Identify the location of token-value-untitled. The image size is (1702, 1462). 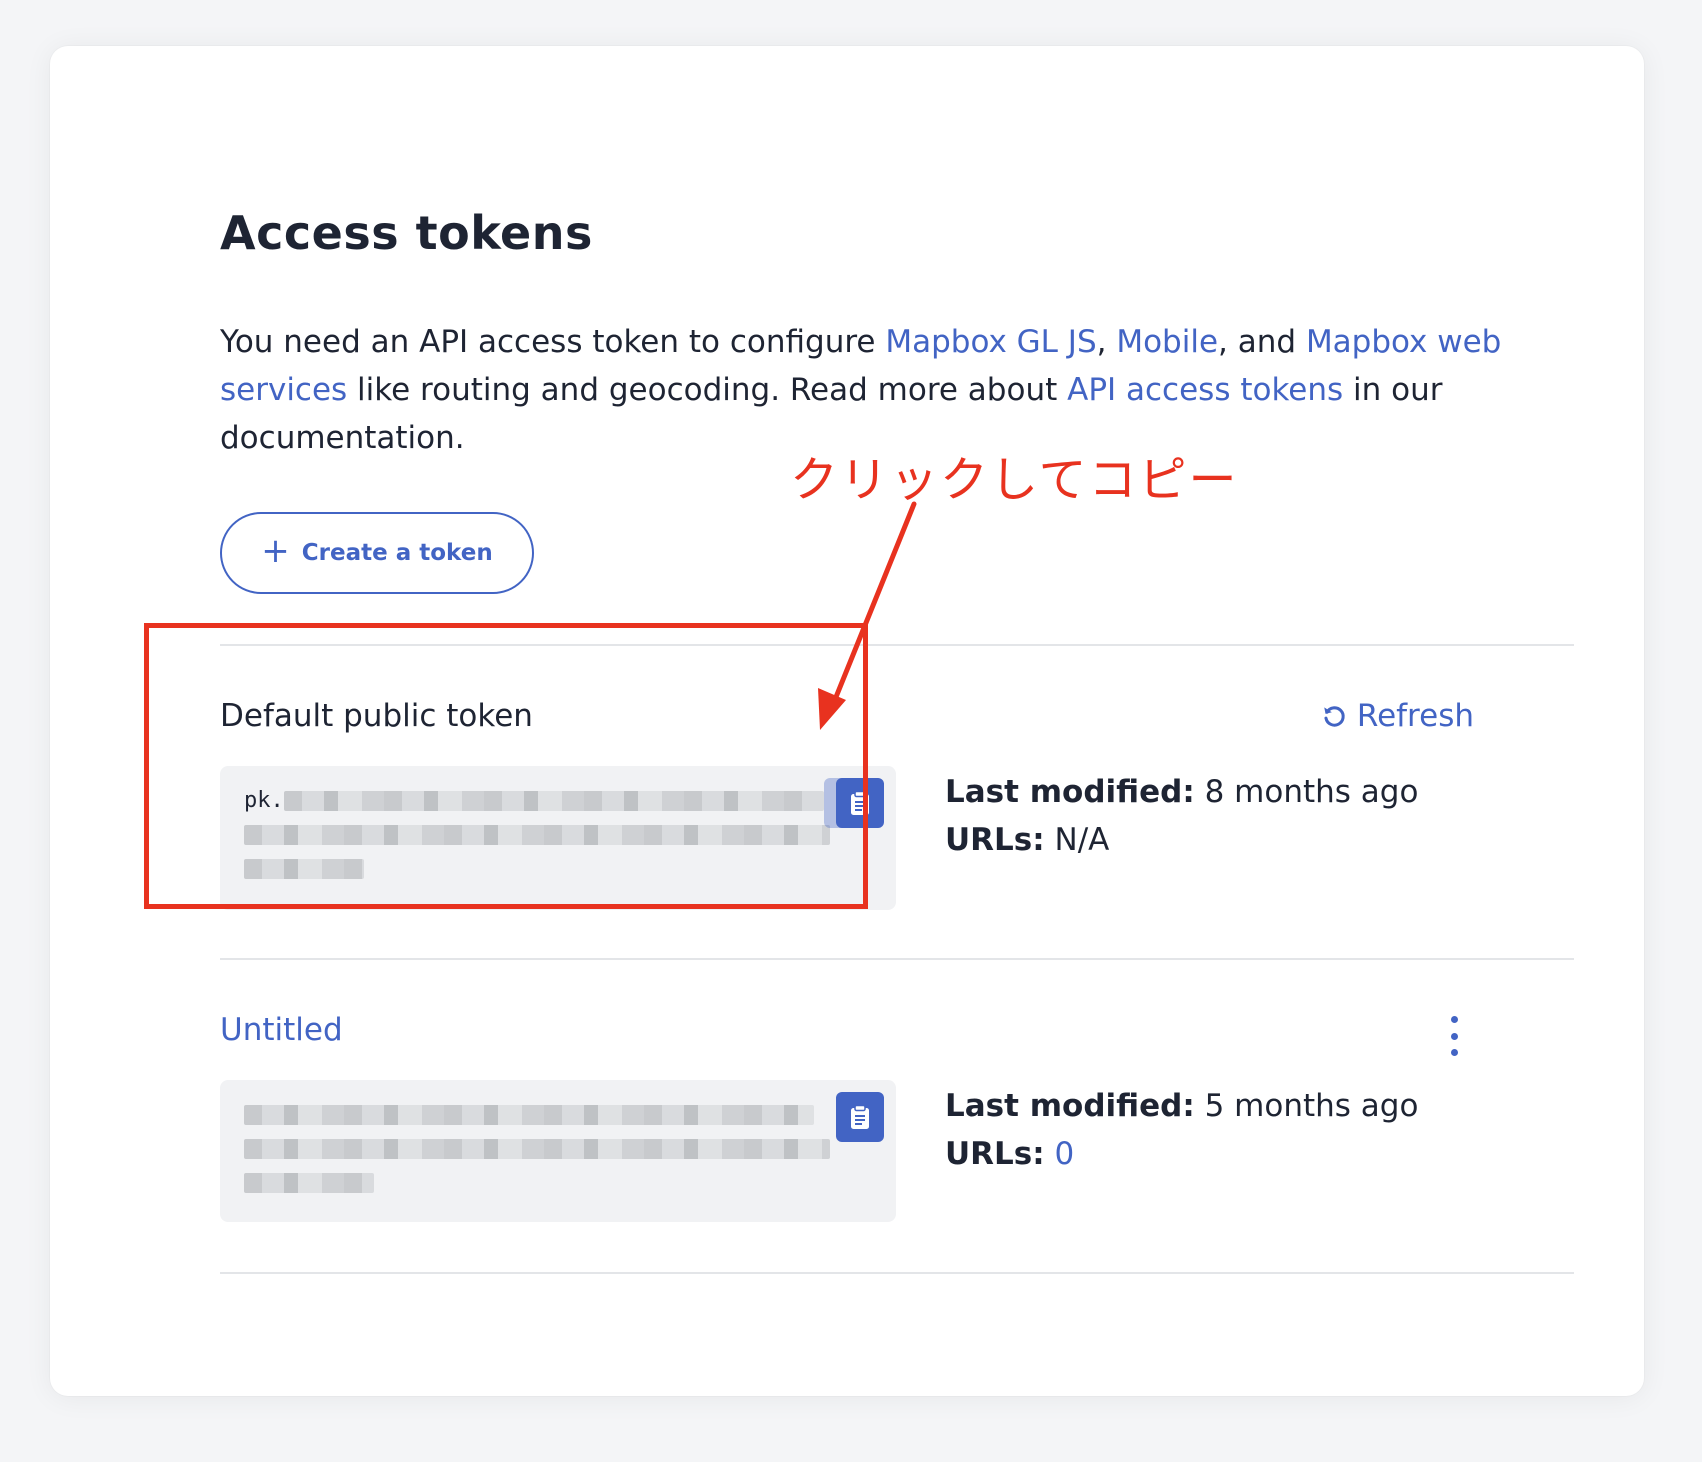
(537, 1149).